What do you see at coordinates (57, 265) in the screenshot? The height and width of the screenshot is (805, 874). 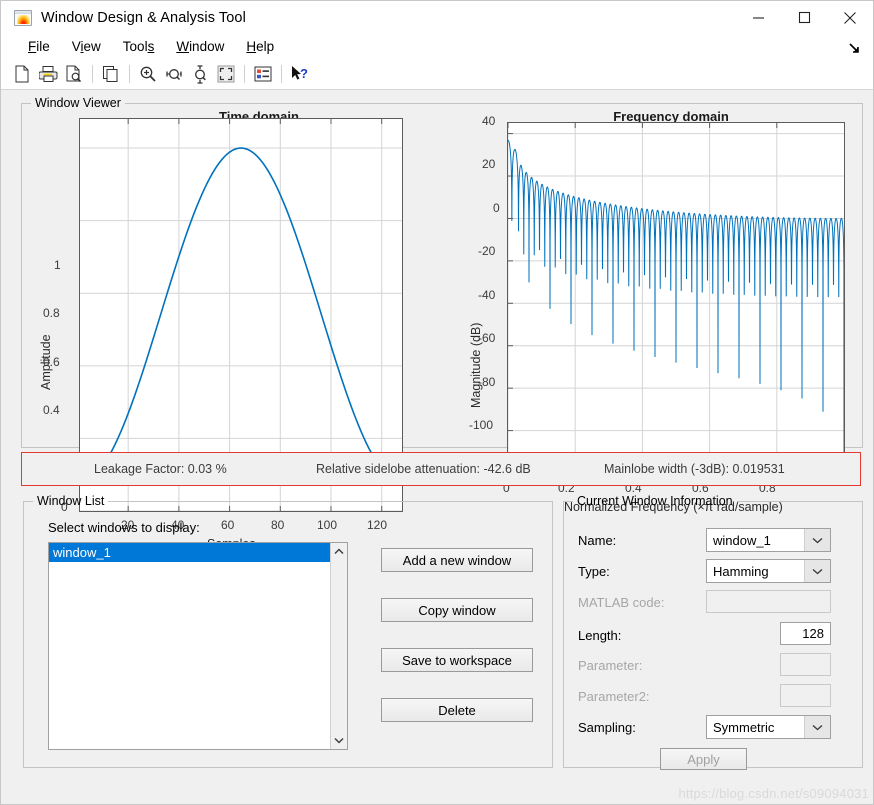 I see `time-ytick-1: 1` at bounding box center [57, 265].